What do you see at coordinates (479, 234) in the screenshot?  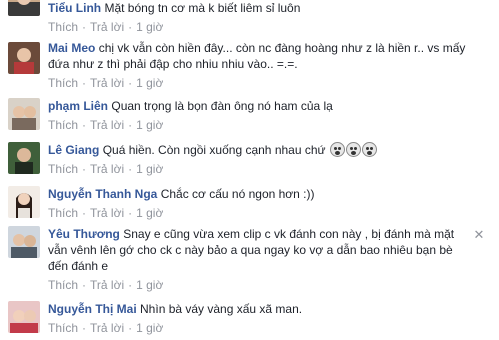 I see `close-icon: ✕` at bounding box center [479, 234].